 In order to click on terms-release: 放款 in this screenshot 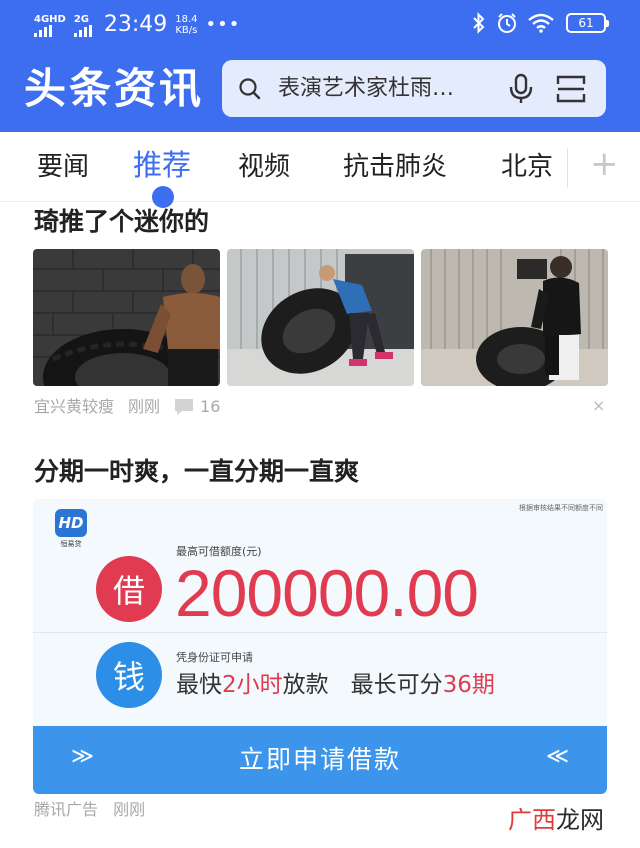, I will do `click(305, 685)`.